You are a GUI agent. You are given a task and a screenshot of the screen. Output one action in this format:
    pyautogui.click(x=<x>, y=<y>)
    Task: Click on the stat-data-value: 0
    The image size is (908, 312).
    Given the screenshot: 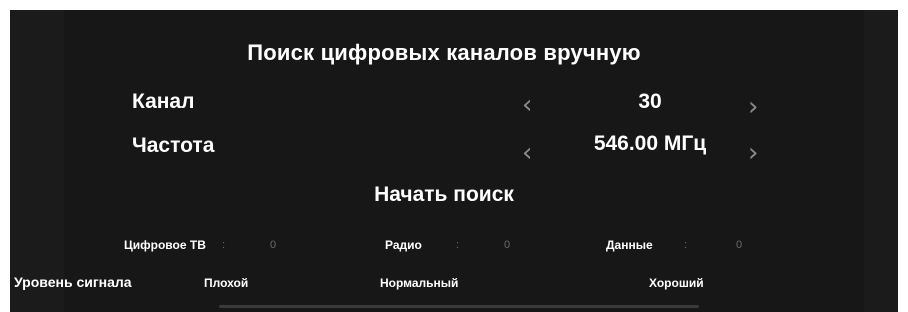 What is the action you would take?
    pyautogui.click(x=739, y=245)
    